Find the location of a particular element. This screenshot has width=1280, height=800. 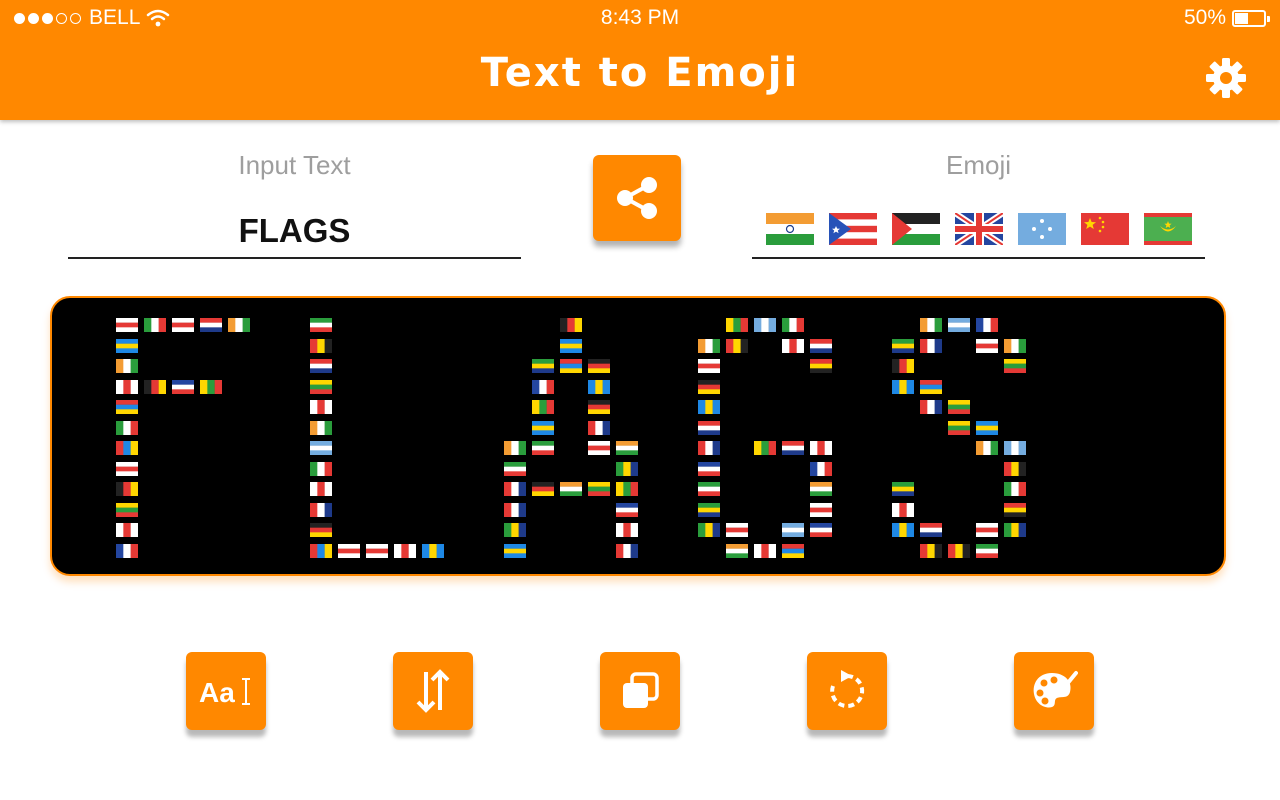

duplicate-button is located at coordinates (640, 691).